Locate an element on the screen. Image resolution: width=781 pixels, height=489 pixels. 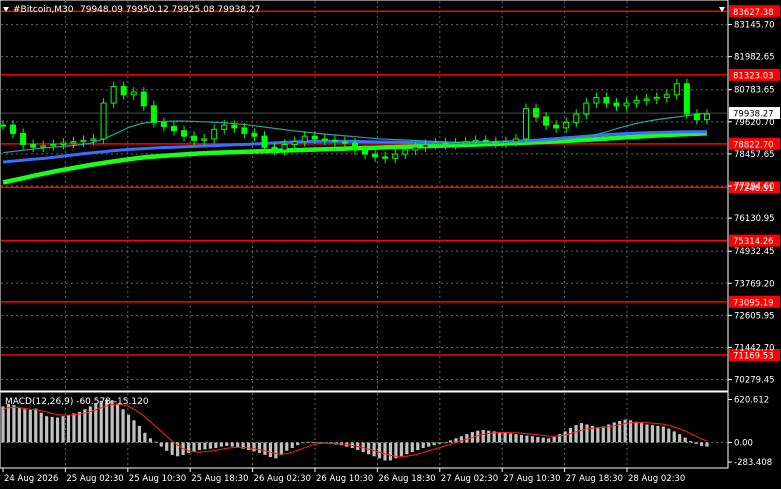
macd-tick-label: -283.408 is located at coordinates (753, 463).